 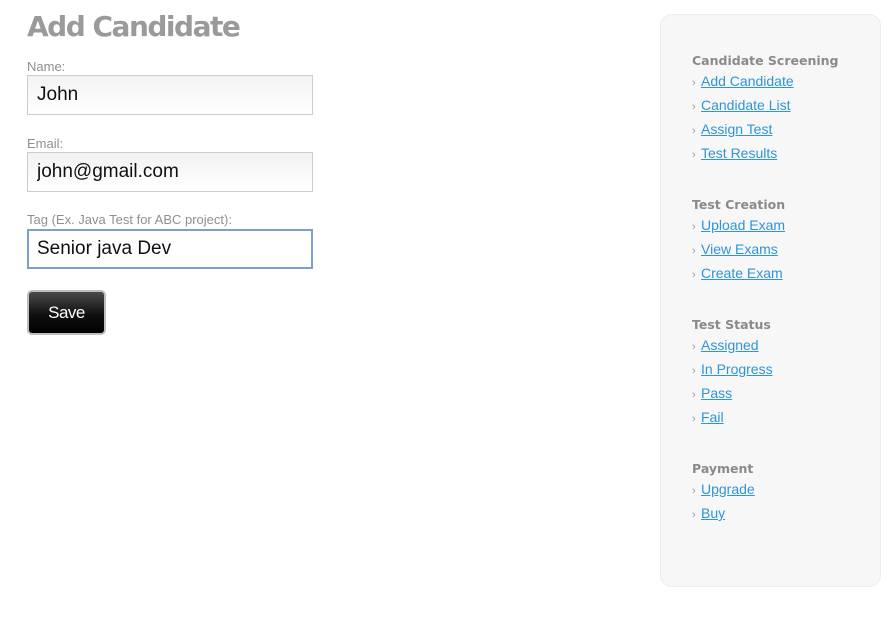 What do you see at coordinates (170, 249) in the screenshot?
I see `tag-input` at bounding box center [170, 249].